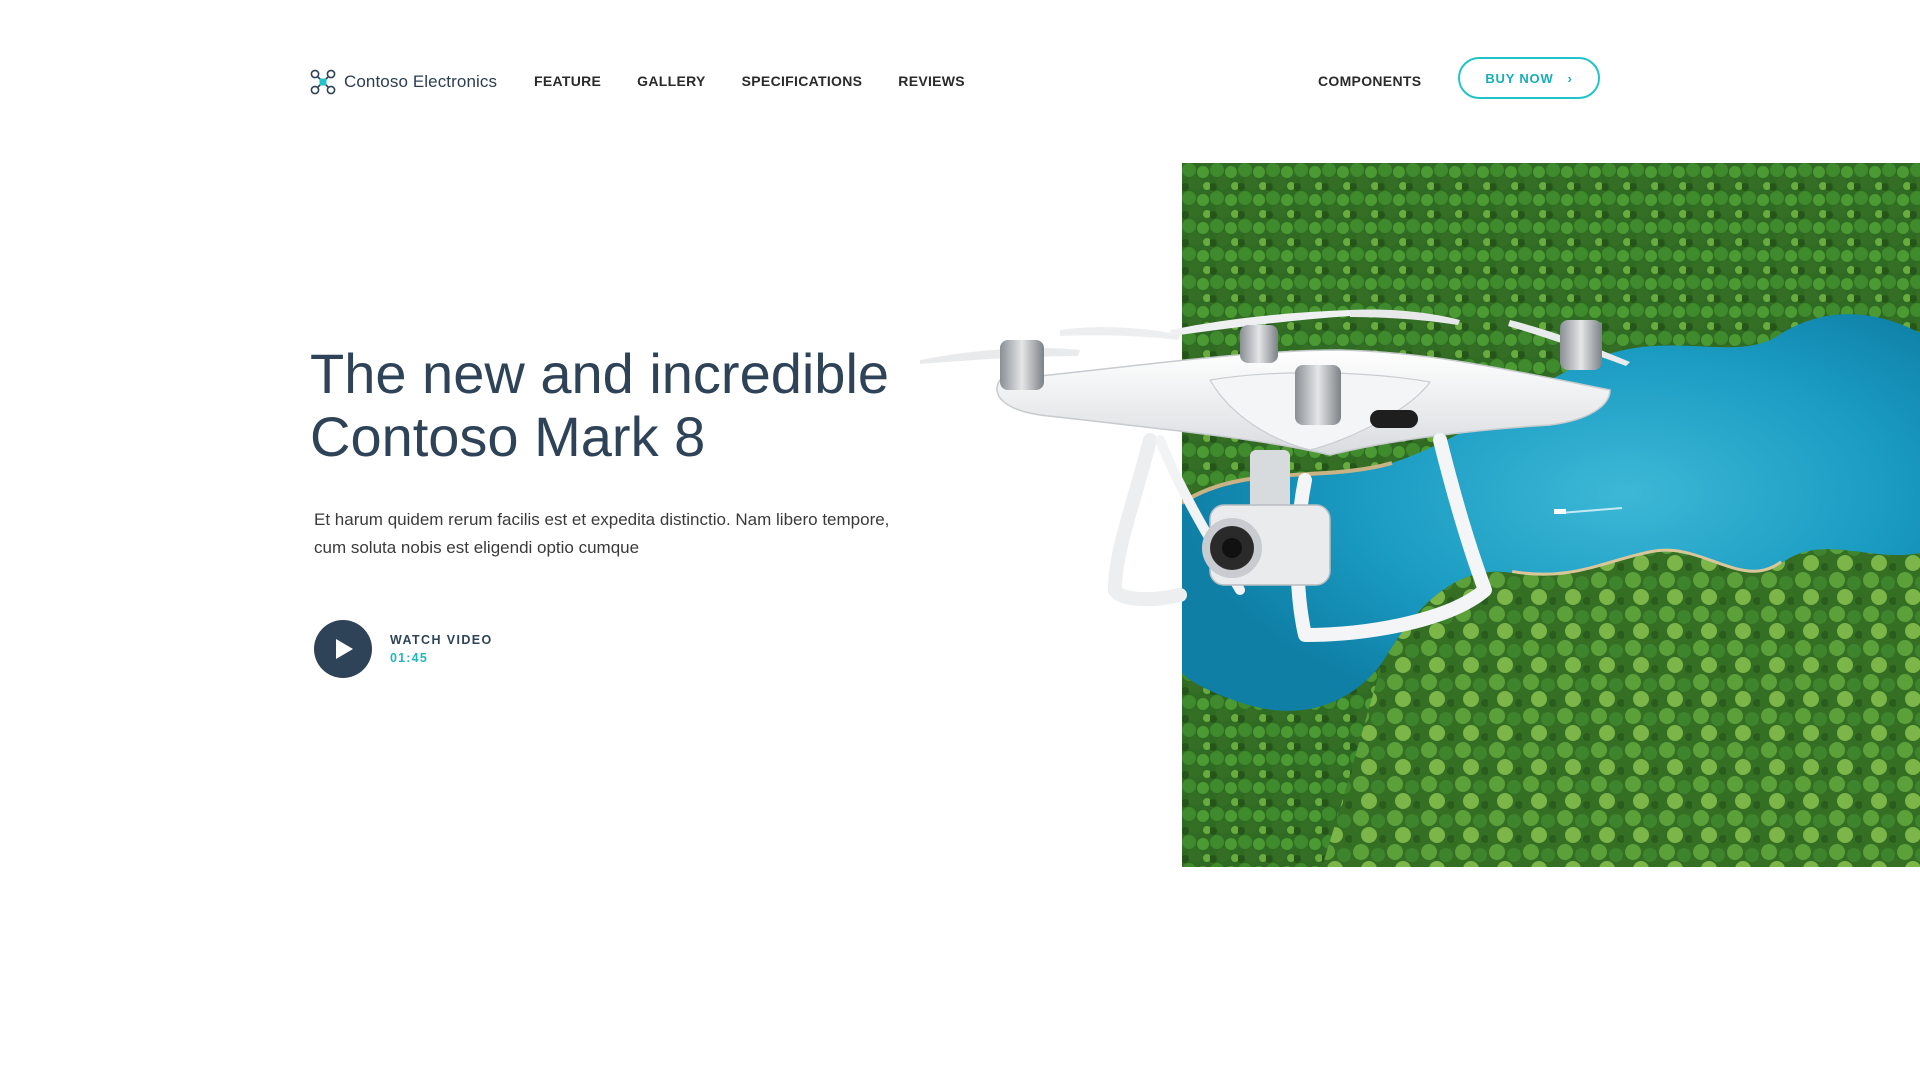  Describe the element at coordinates (802, 81) in the screenshot. I see `nav-specifications: SPECIFICATIONS` at that location.